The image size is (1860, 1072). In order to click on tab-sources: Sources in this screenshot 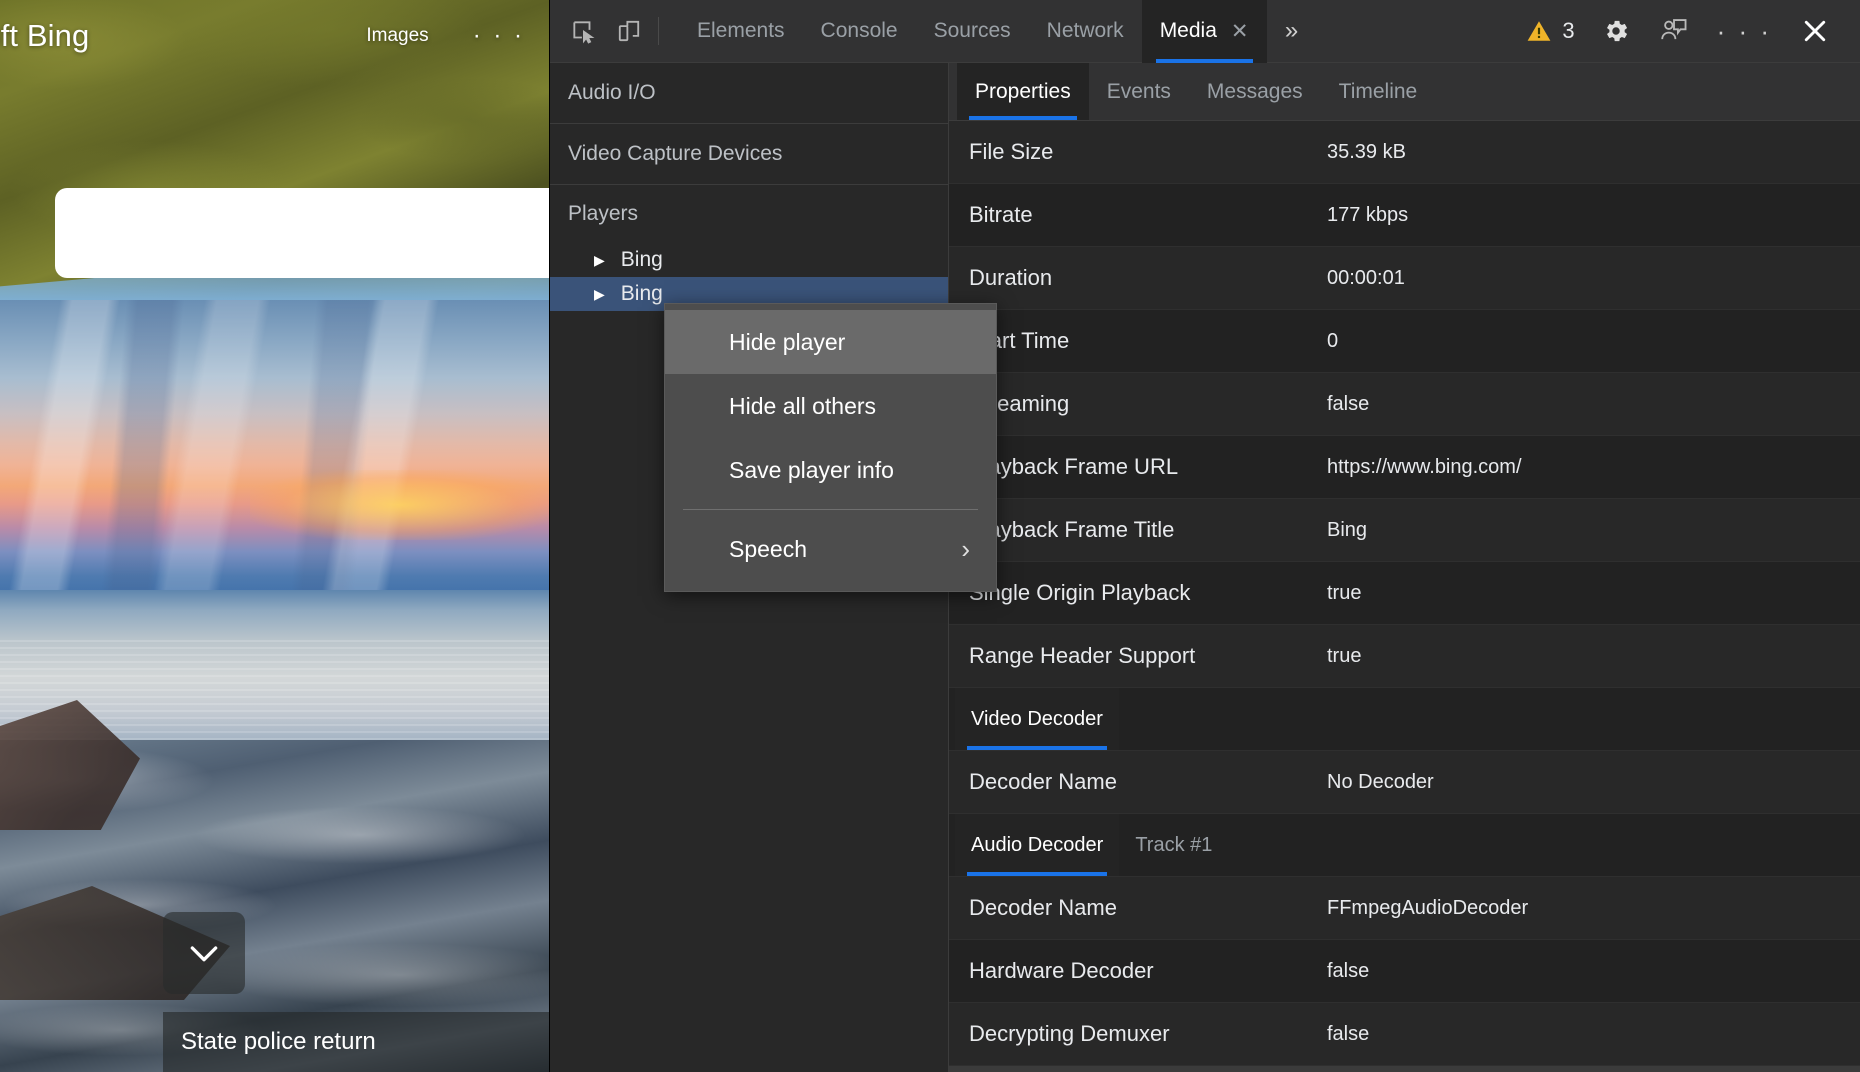, I will do `click(972, 31)`.